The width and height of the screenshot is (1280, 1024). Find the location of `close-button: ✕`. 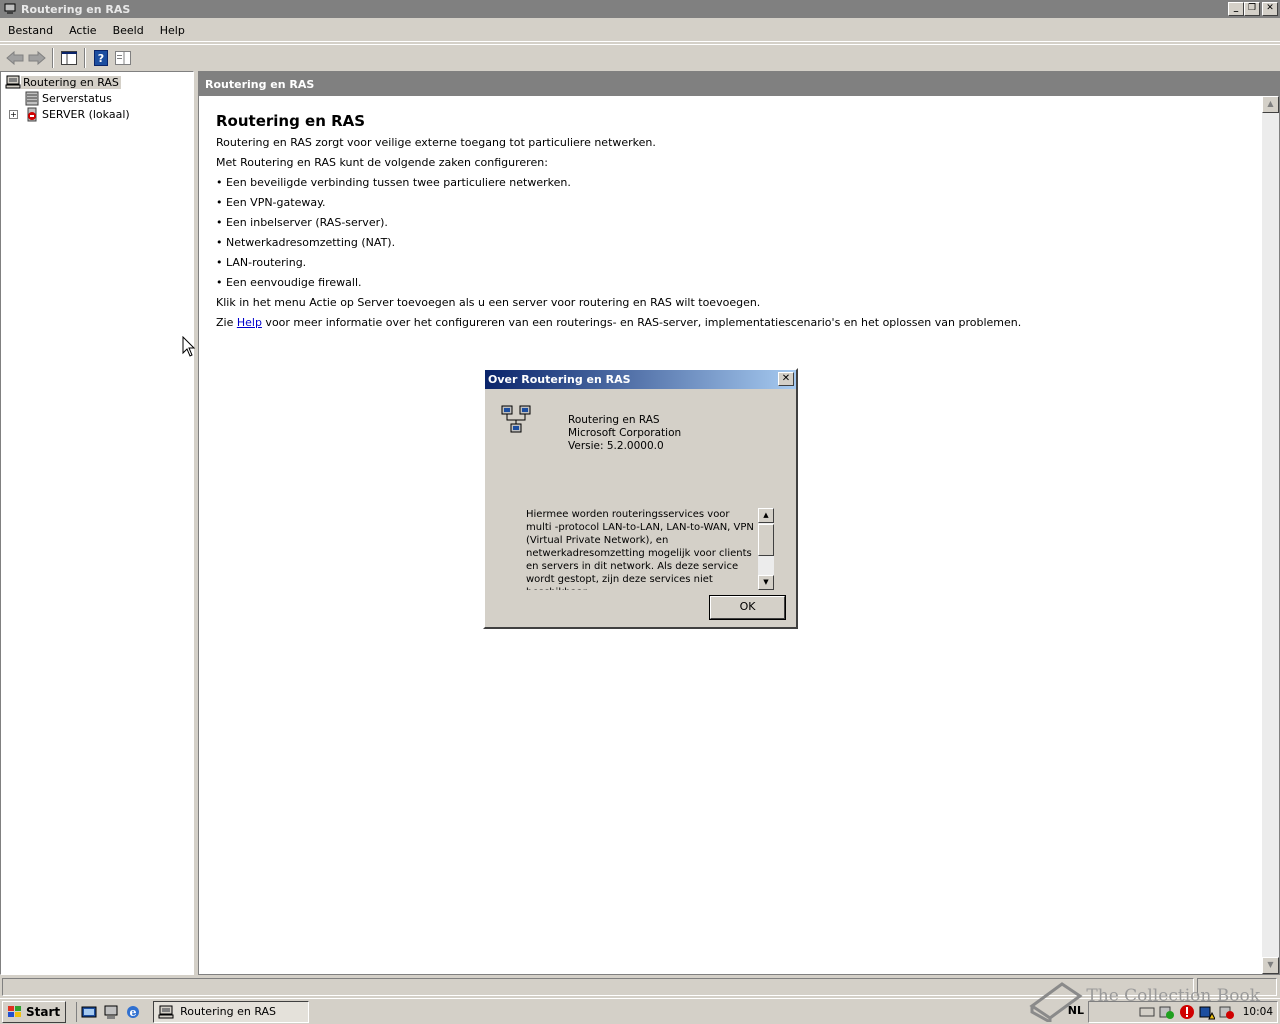

close-button: ✕ is located at coordinates (1270, 9).